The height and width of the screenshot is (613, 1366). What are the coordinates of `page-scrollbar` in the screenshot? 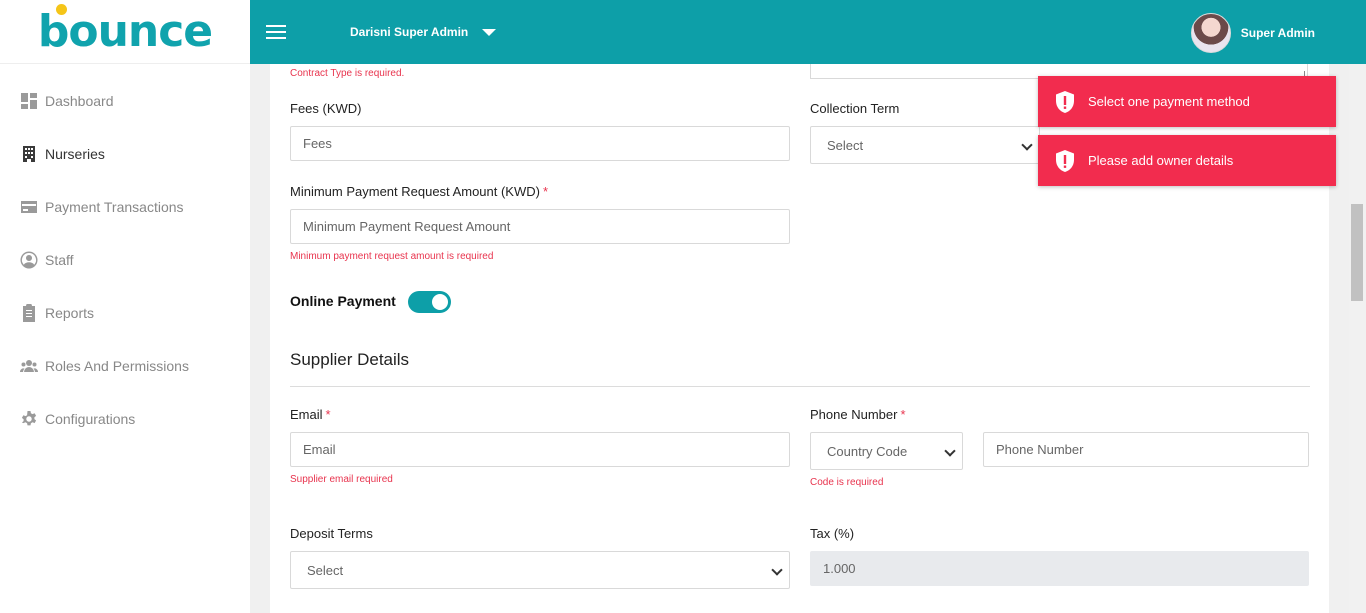 It's located at (1357, 338).